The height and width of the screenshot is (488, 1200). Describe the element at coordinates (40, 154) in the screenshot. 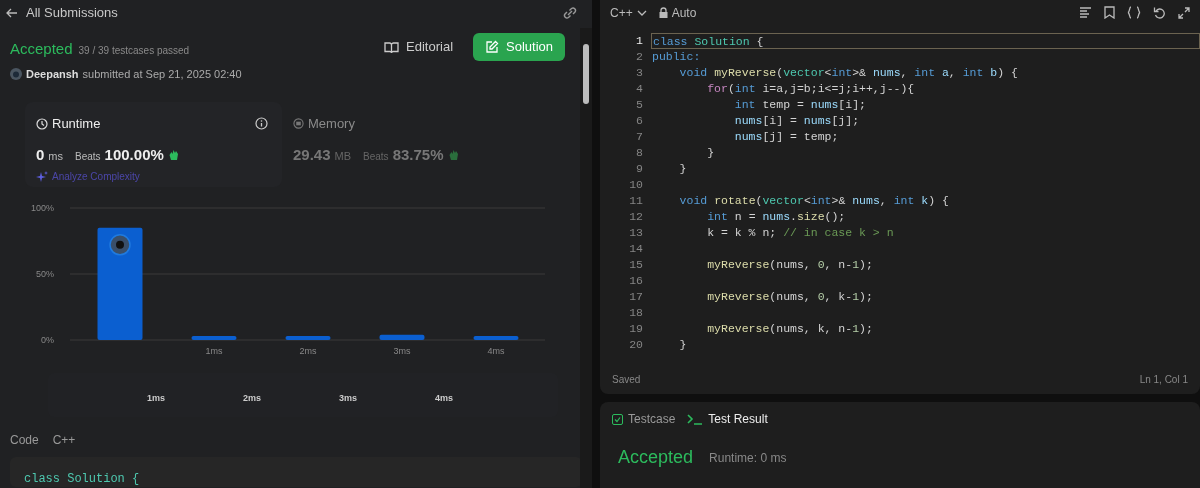

I see `stat-value: 0` at that location.